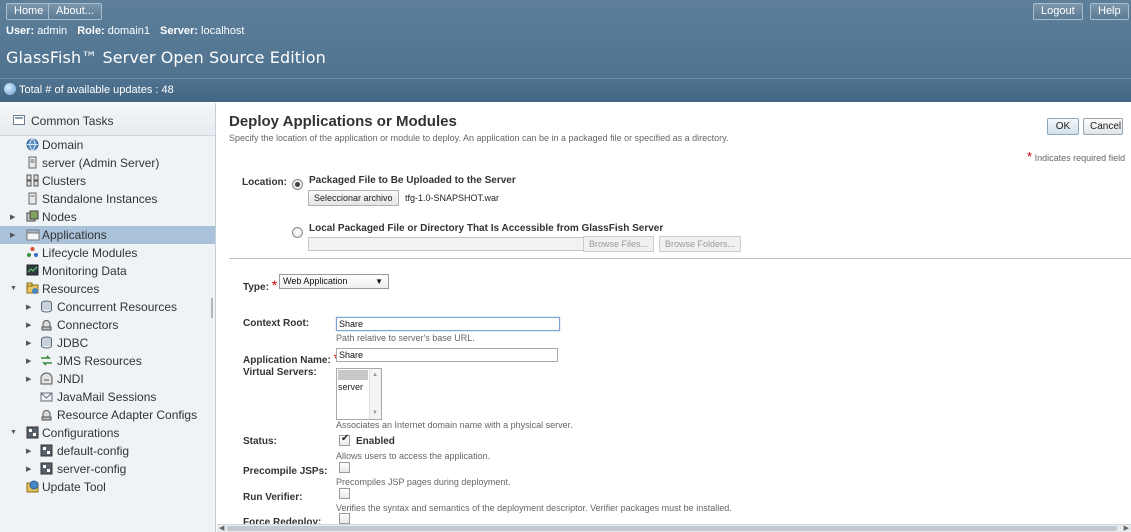 This screenshot has height=532, width=1131. What do you see at coordinates (297, 232) in the screenshot?
I see `local-file-radio` at bounding box center [297, 232].